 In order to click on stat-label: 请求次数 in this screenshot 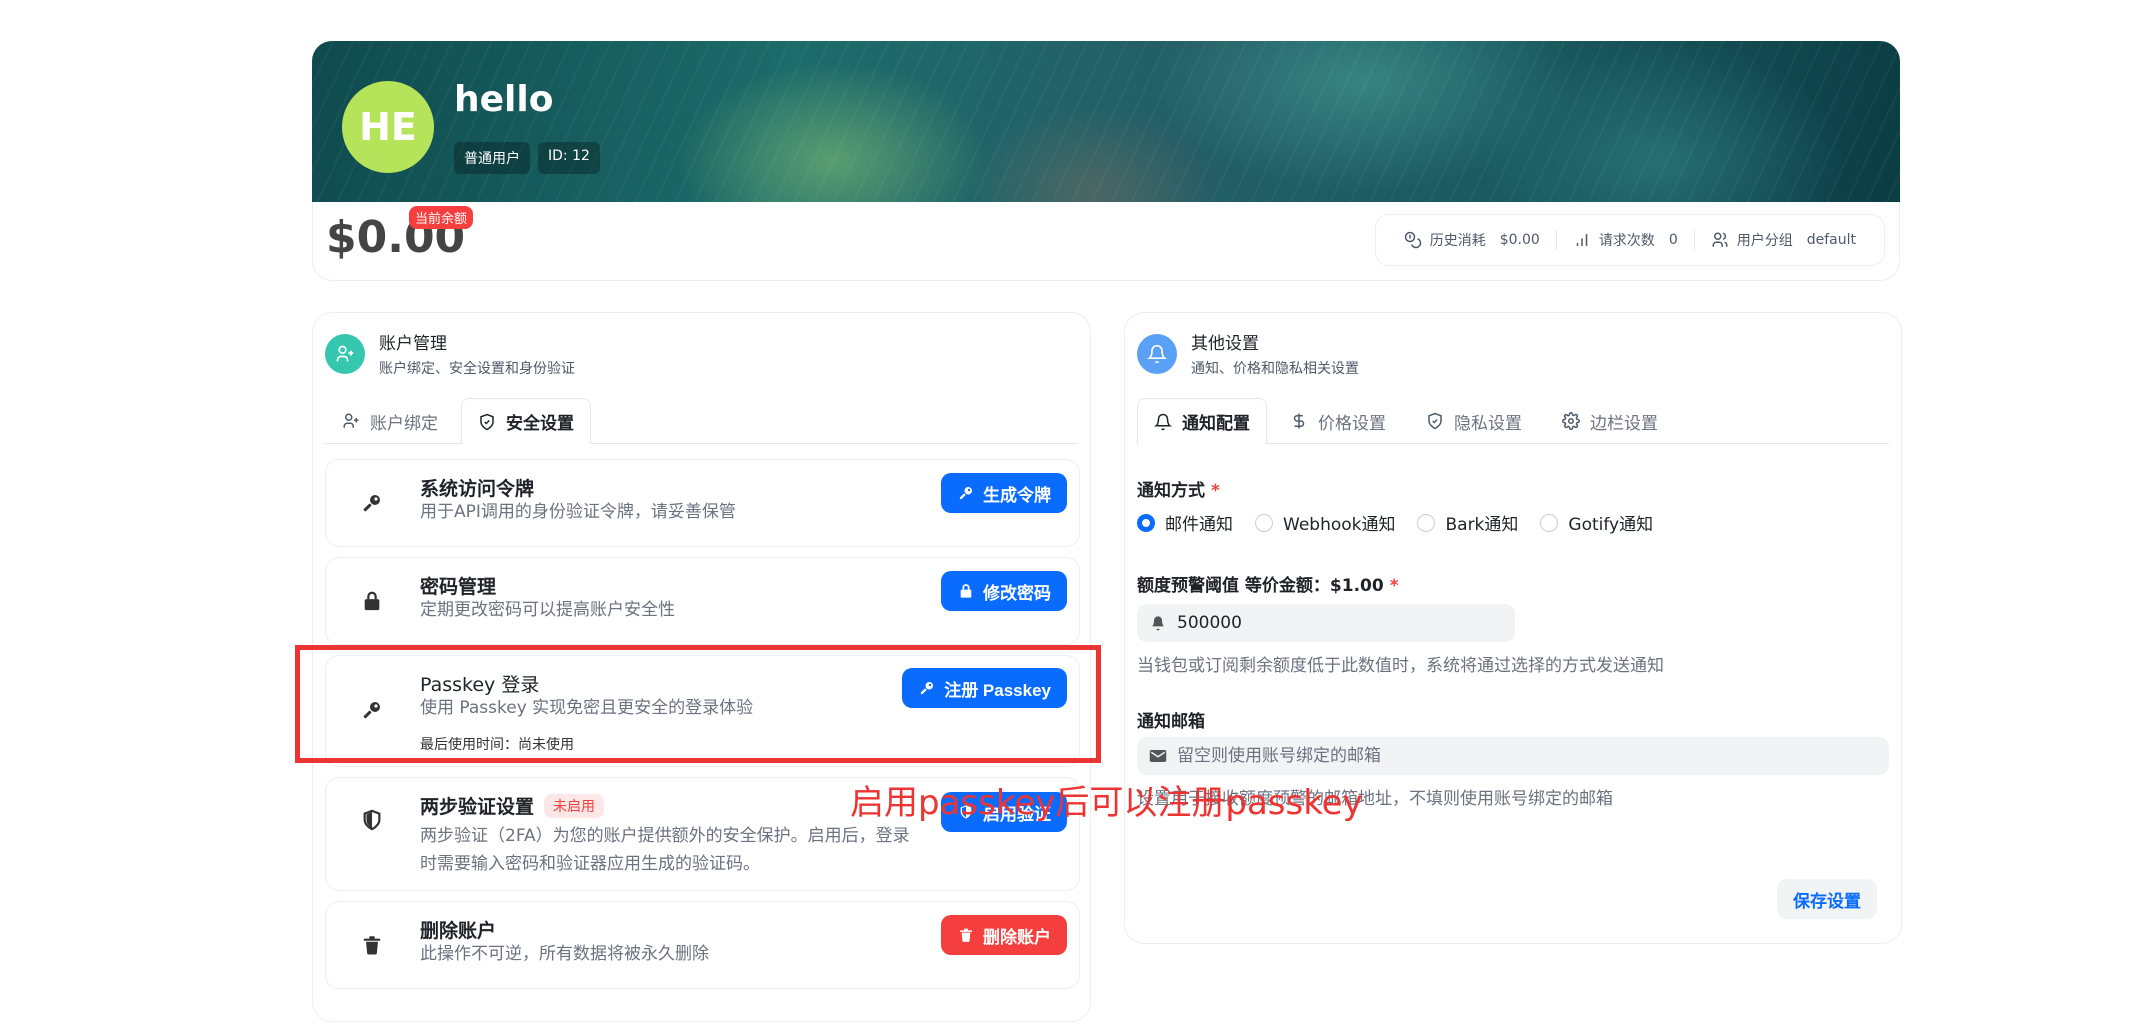, I will do `click(1626, 241)`.